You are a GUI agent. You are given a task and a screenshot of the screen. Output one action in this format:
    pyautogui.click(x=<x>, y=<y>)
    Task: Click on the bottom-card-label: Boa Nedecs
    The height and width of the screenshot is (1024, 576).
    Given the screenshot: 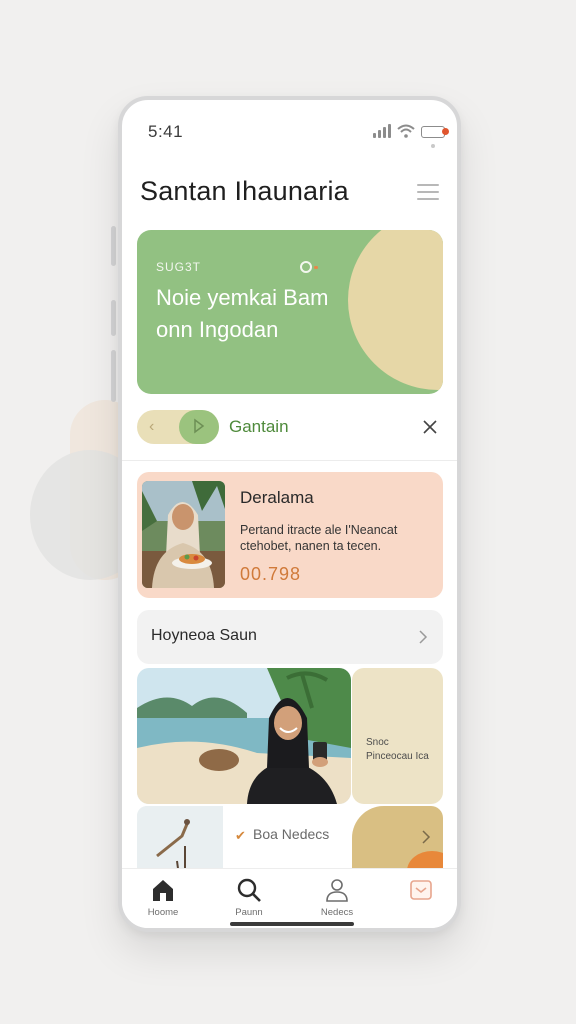 What is the action you would take?
    pyautogui.click(x=291, y=834)
    